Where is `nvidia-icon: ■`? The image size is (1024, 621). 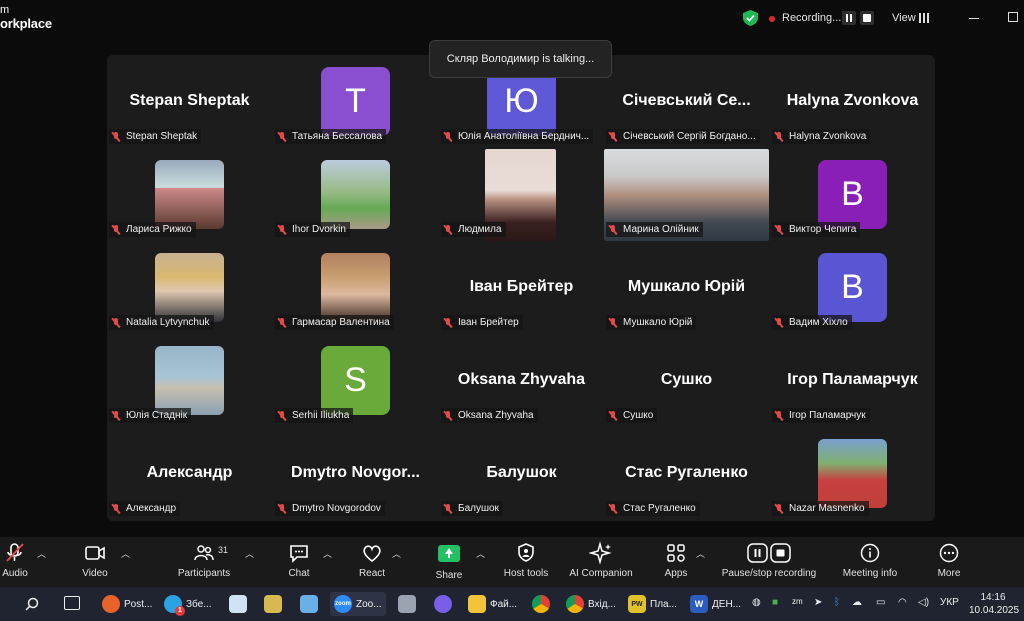 nvidia-icon: ■ is located at coordinates (775, 602).